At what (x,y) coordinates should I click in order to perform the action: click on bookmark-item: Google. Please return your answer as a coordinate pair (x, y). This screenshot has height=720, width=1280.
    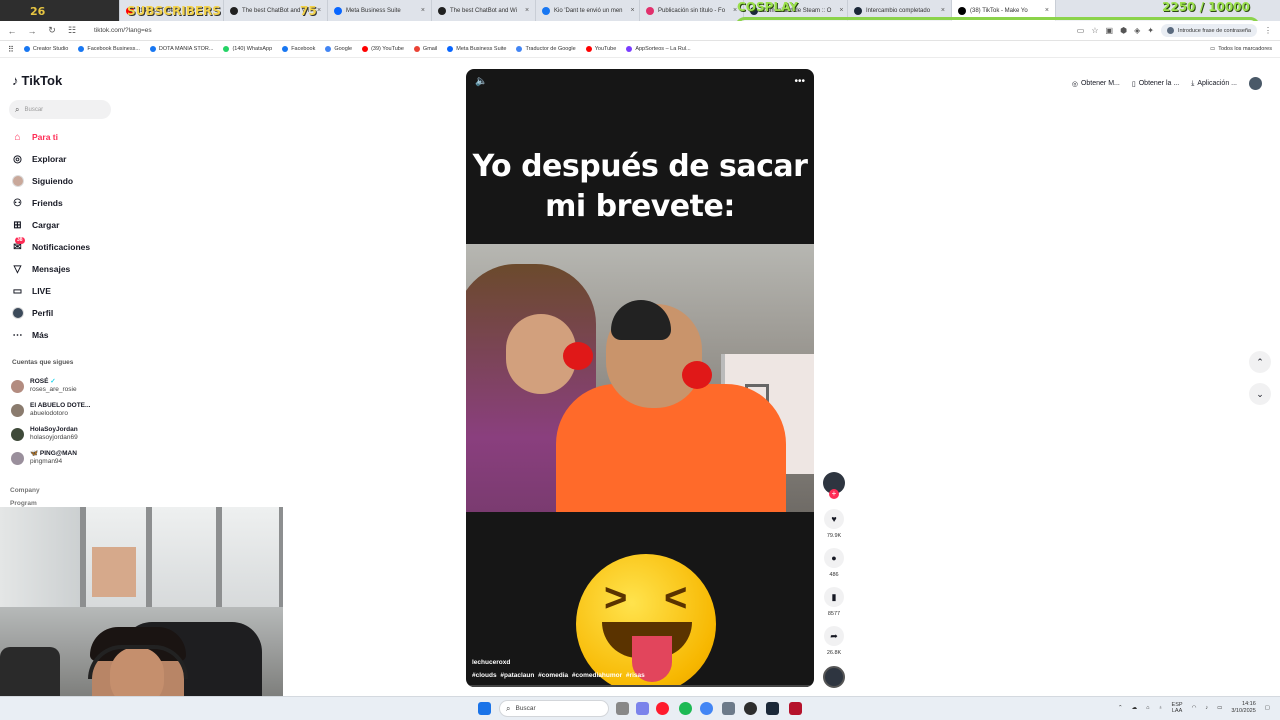
    Looking at the image, I should click on (338, 49).